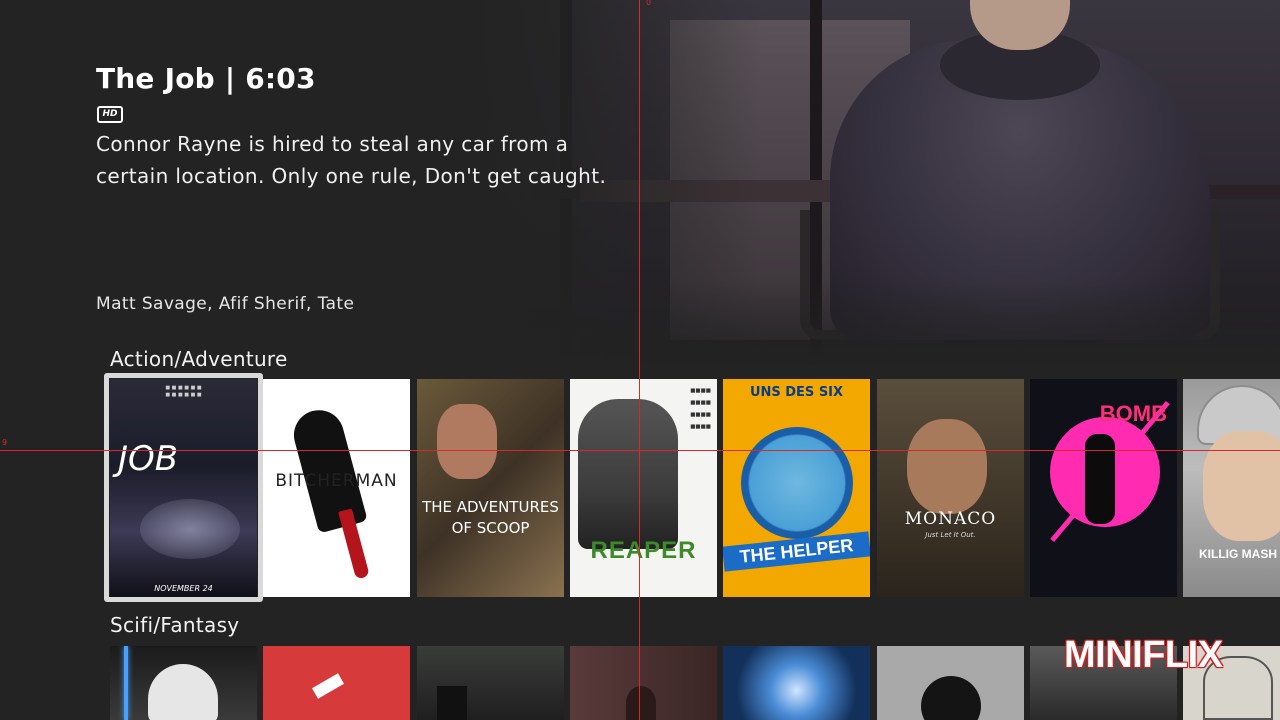  Describe the element at coordinates (649, 3) in the screenshot. I see `guide-marker-top: 0` at that location.